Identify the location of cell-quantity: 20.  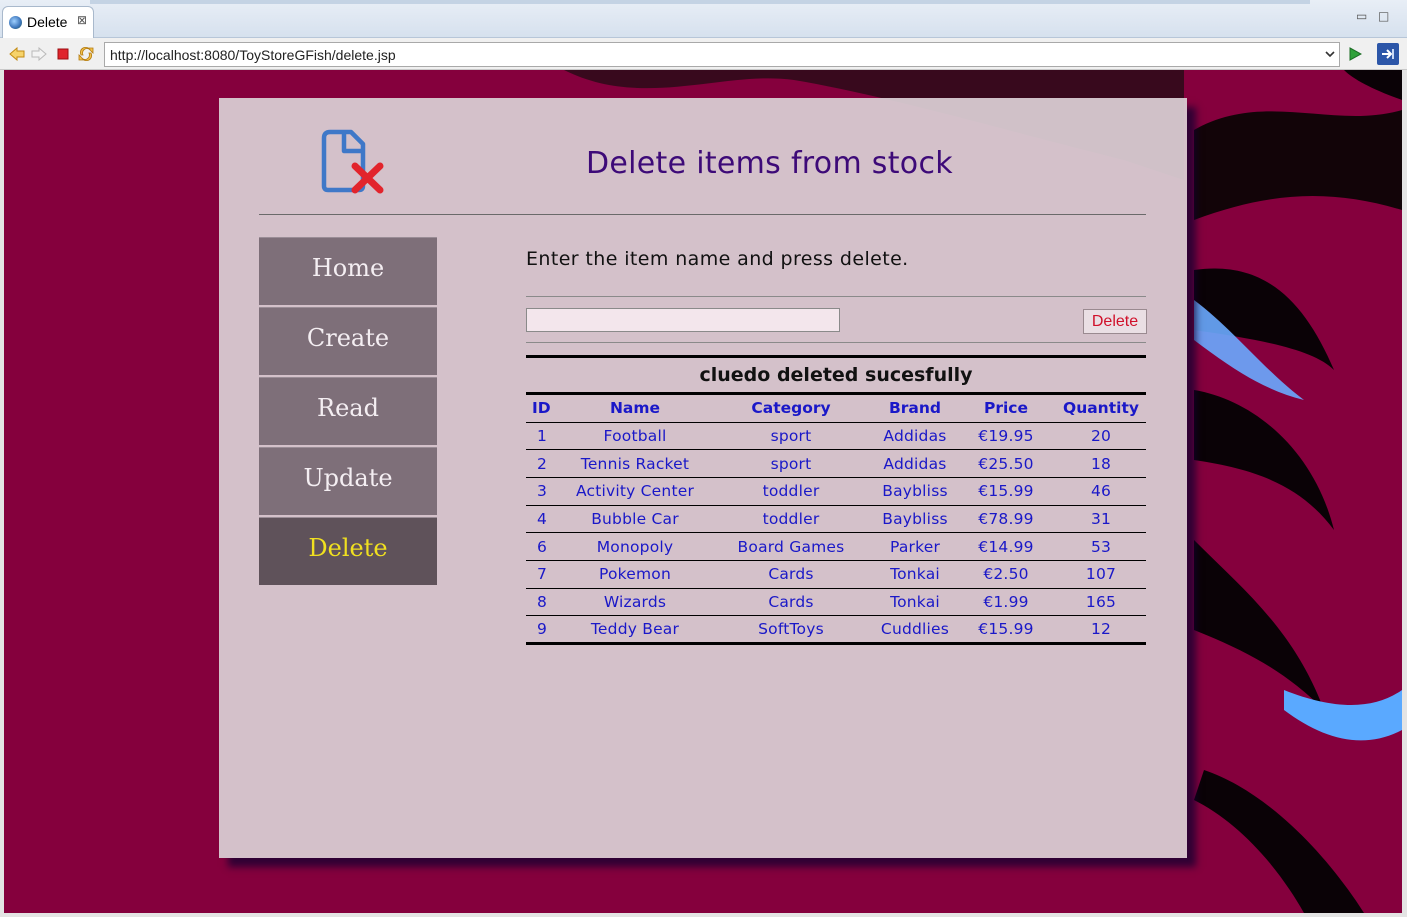
(1101, 436).